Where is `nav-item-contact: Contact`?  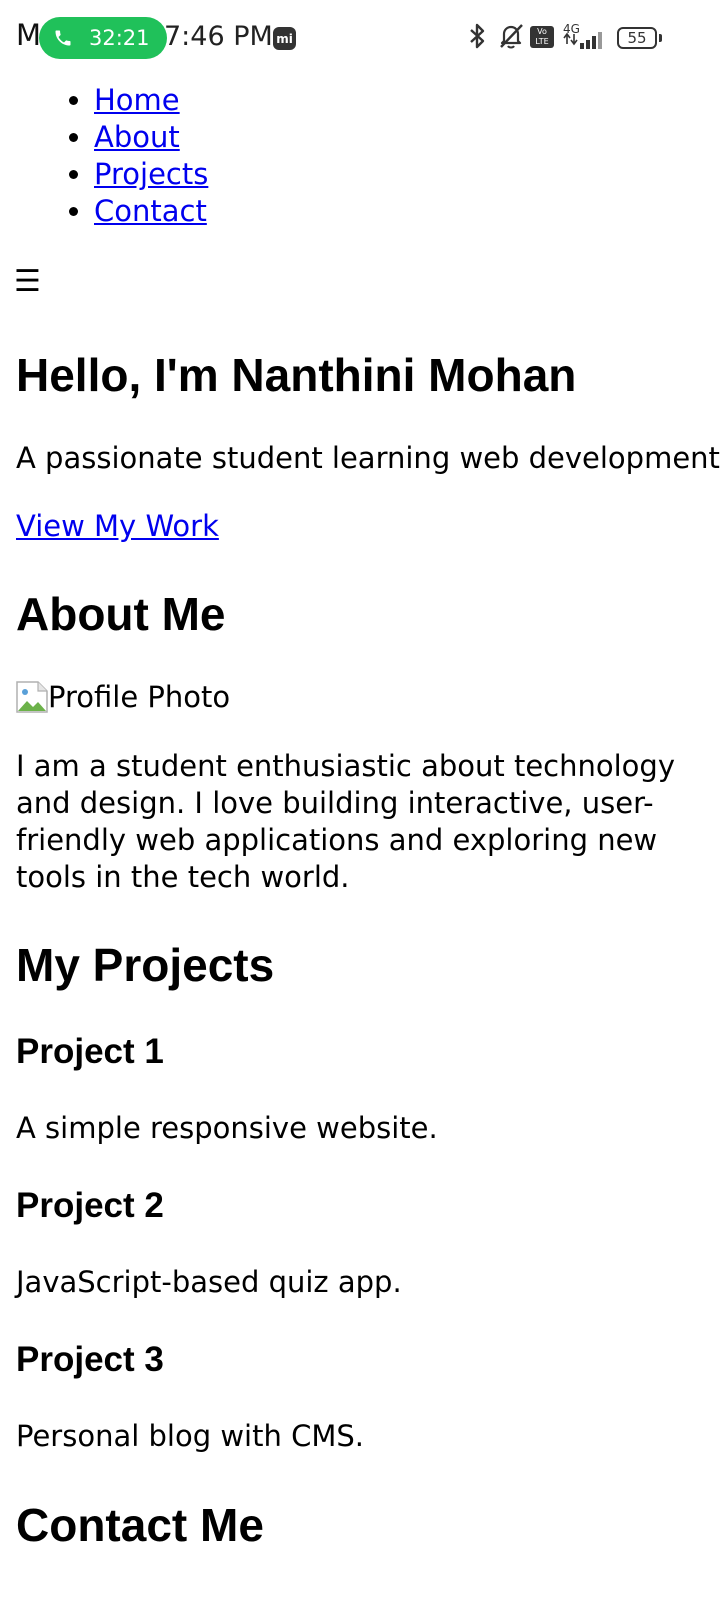 nav-item-contact: Contact is located at coordinates (151, 211).